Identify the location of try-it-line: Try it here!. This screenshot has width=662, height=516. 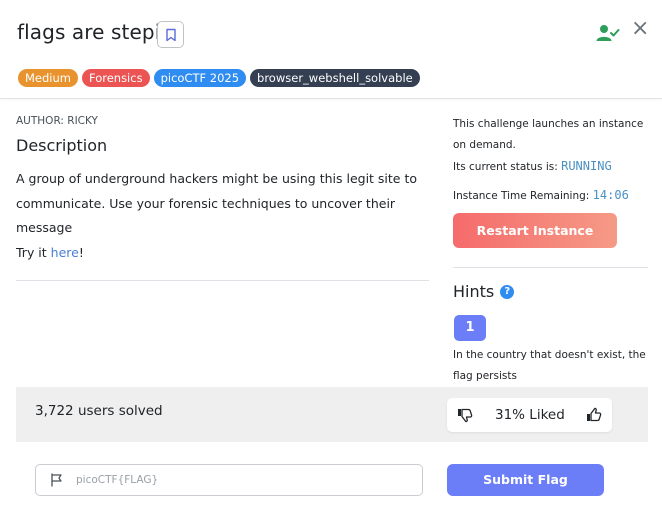
(222, 253).